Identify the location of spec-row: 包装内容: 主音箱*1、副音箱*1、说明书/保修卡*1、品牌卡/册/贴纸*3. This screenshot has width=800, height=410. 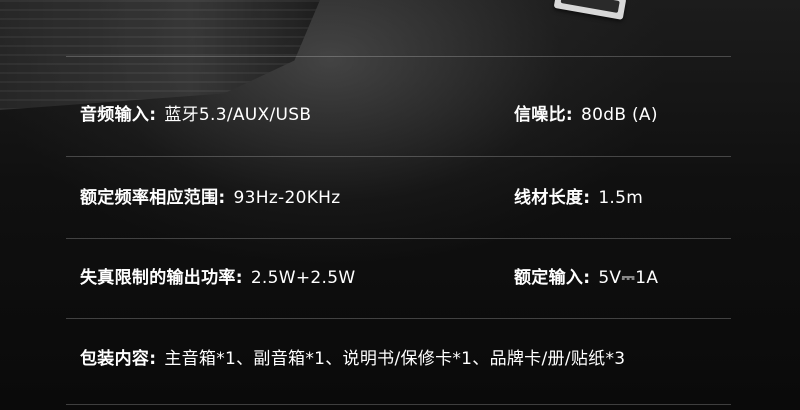
(405, 356).